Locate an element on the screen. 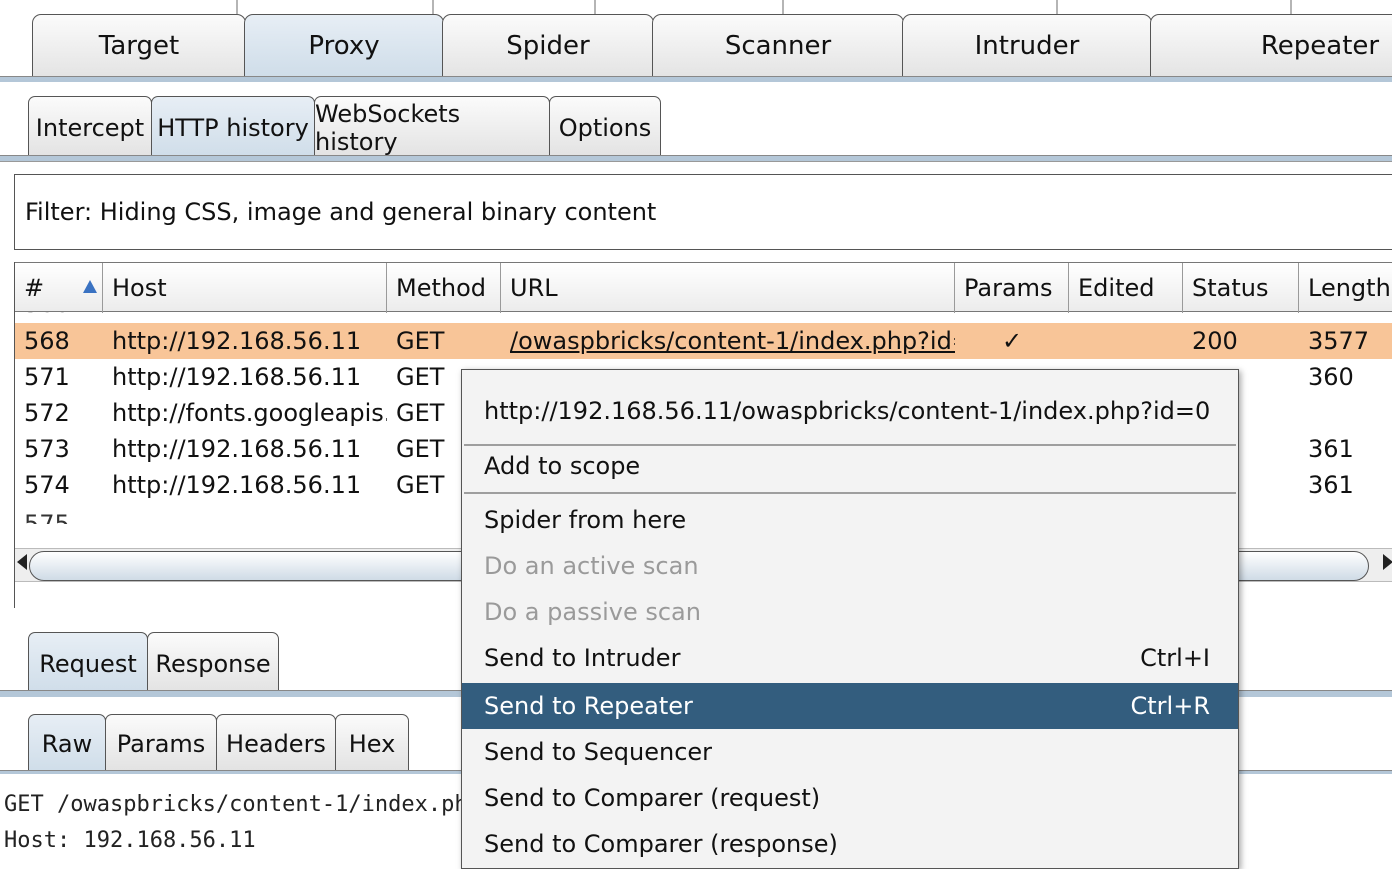  cell-edited is located at coordinates (1126, 341).